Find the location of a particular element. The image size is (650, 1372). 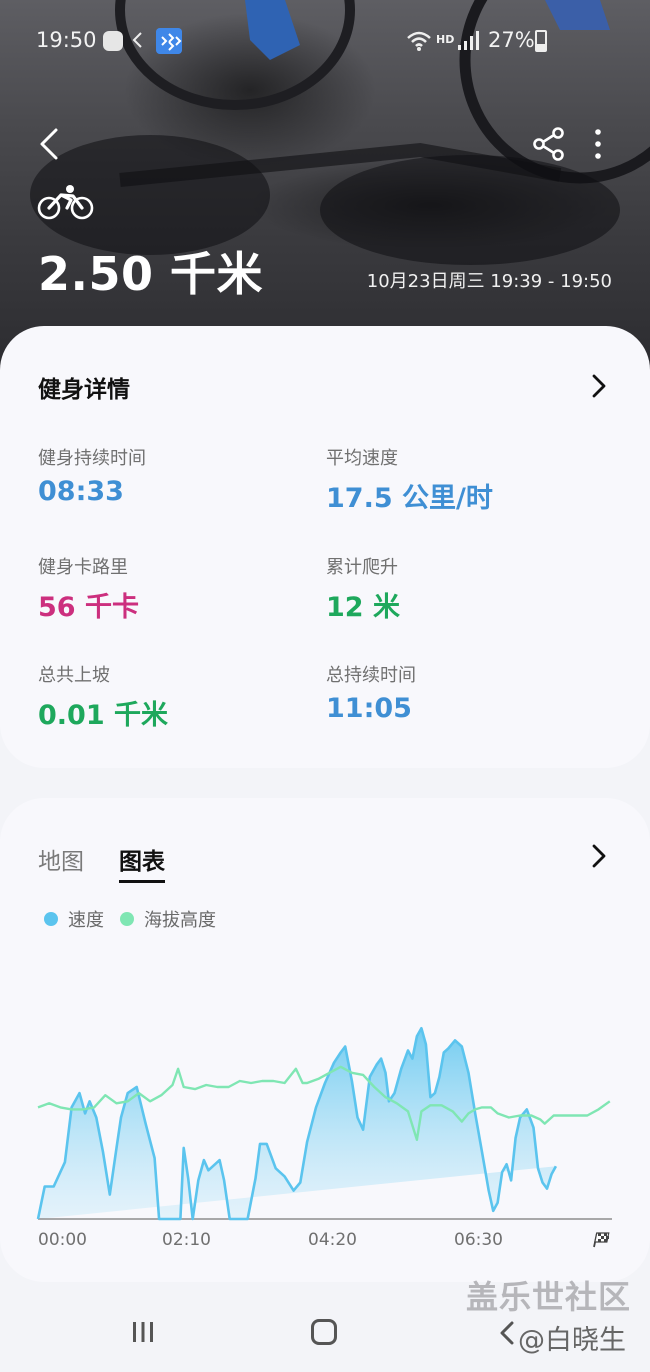

wifi-icon is located at coordinates (419, 41).